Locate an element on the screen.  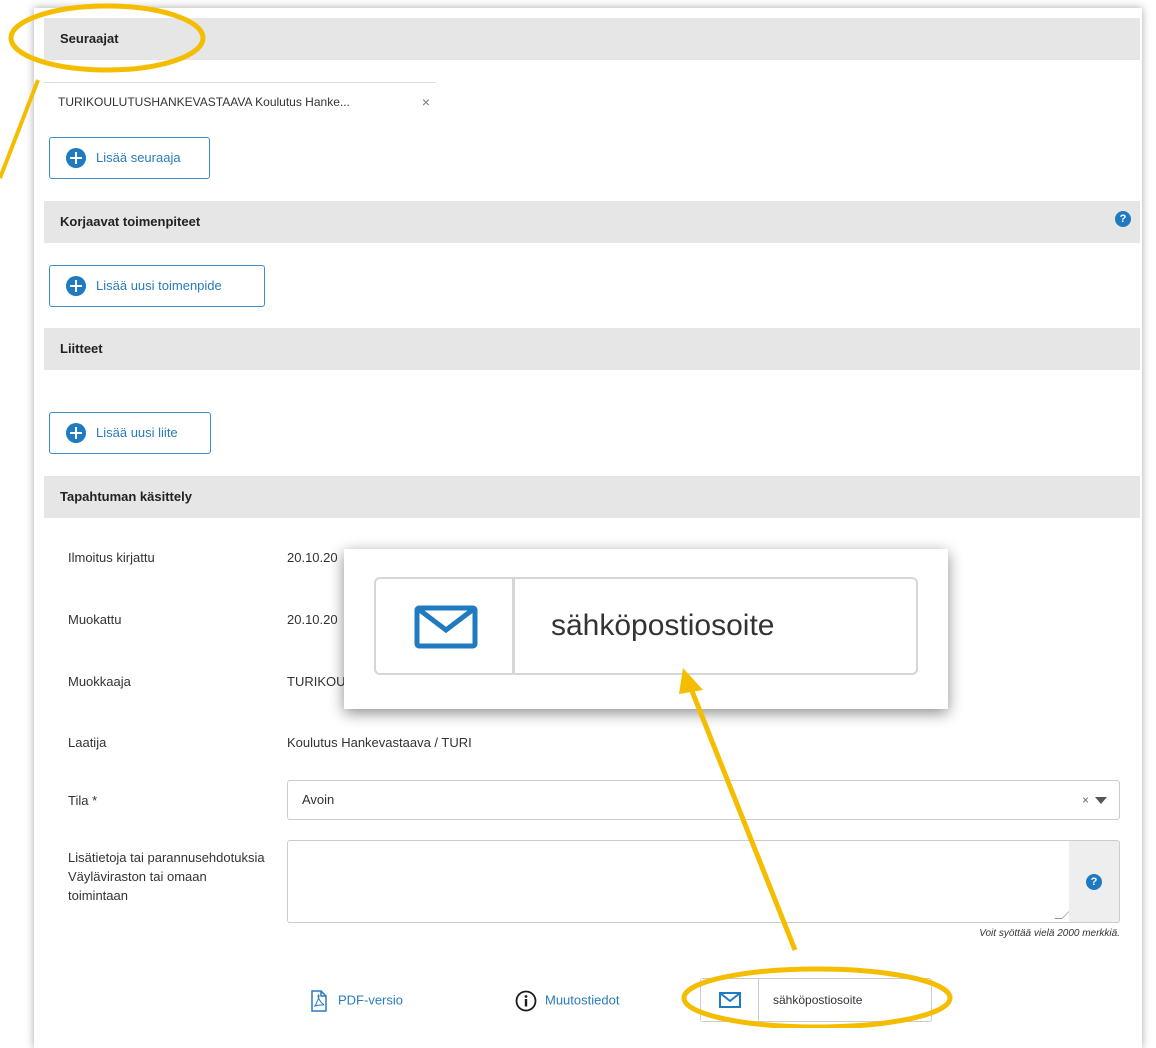
zoom-callout: sähköpostiosoite is located at coordinates (646, 629).